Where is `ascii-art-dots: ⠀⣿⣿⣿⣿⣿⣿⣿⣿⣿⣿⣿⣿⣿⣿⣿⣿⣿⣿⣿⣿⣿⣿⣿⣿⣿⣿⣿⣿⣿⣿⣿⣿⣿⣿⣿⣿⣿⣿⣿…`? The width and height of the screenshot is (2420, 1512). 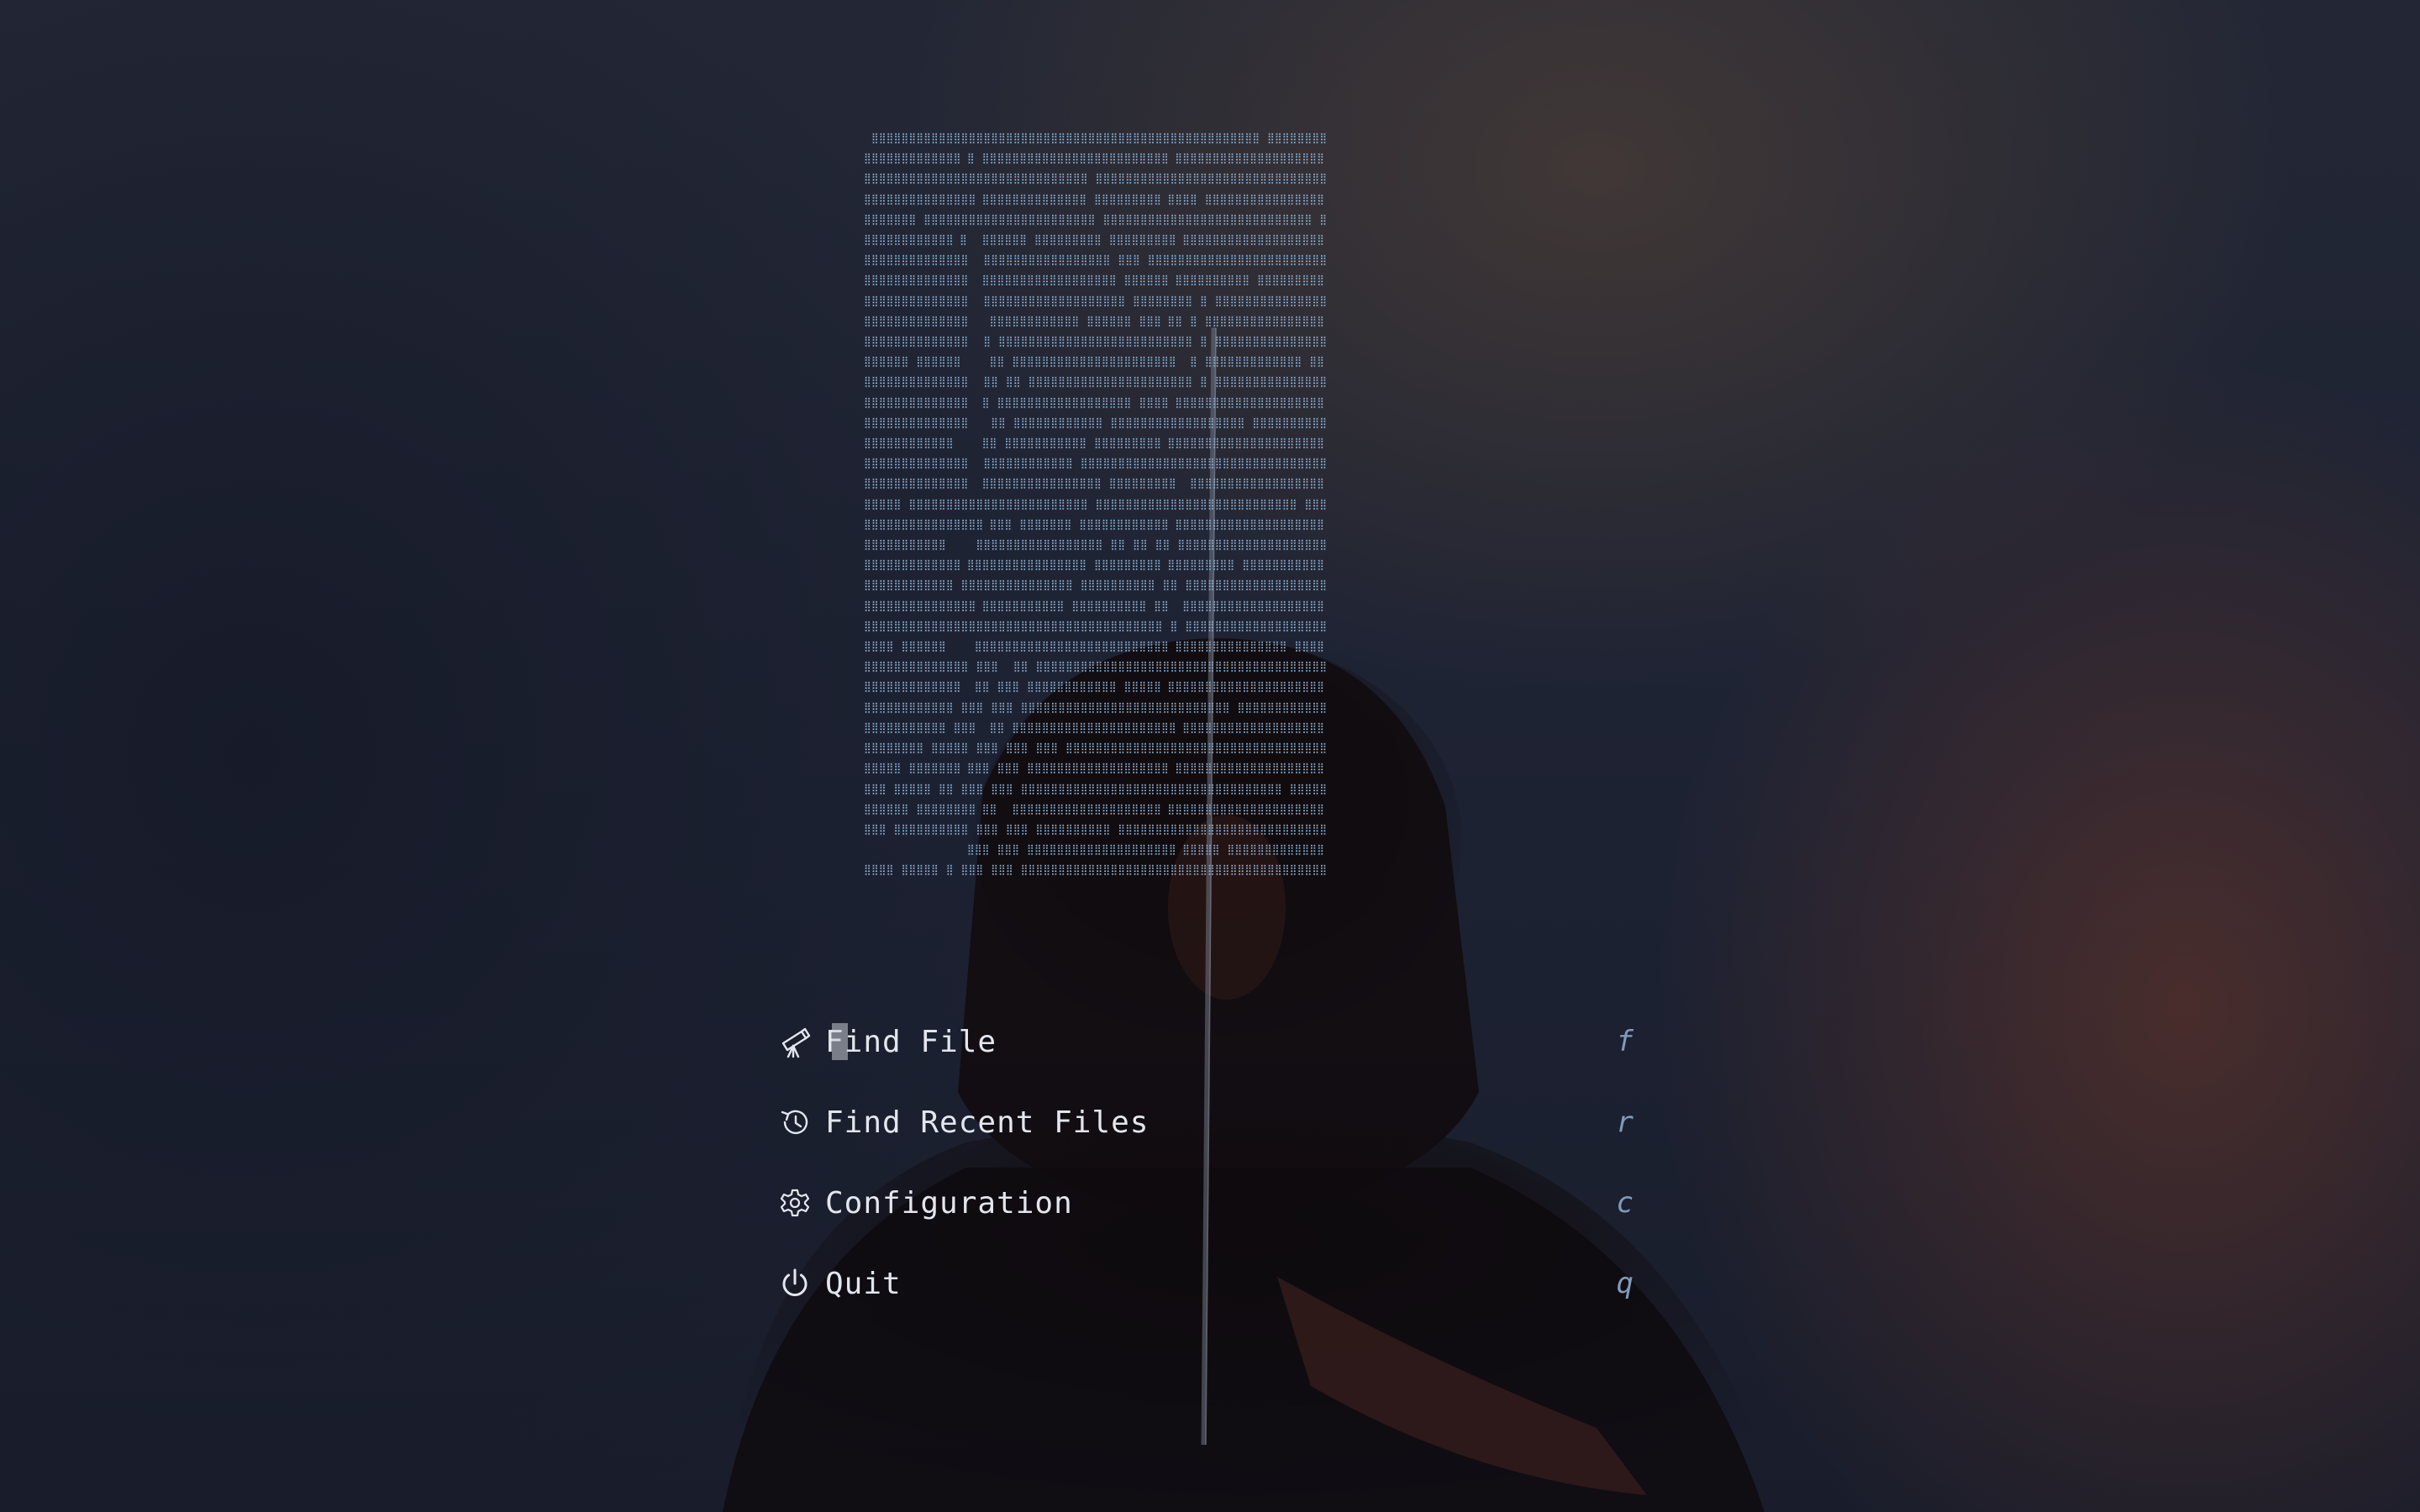 ascii-art-dots: ⠀⣿⣿⣿⣿⣿⣿⣿⣿⣿⣿⣿⣿⣿⣿⣿⣿⣿⣿⣿⣿⣿⣿⣿⣿⣿⣿⣿⣿⣿⣿⣿⣿⣿⣿⣿⣿⣿⣿⣿… is located at coordinates (1096, 504).